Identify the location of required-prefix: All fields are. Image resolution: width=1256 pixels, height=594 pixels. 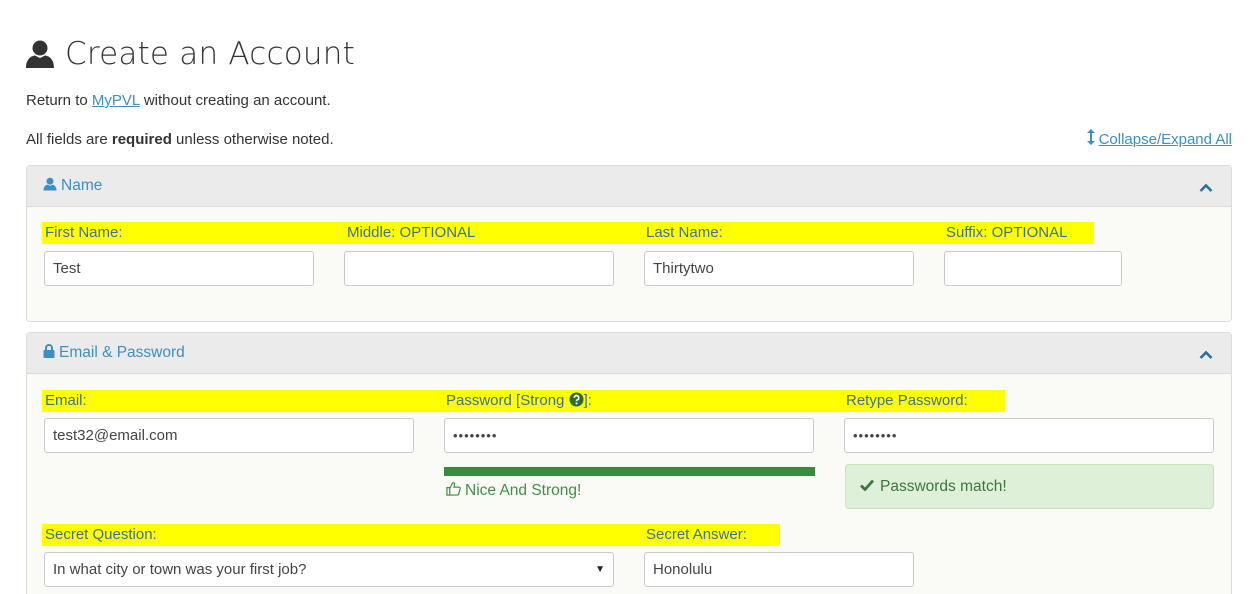
(69, 139).